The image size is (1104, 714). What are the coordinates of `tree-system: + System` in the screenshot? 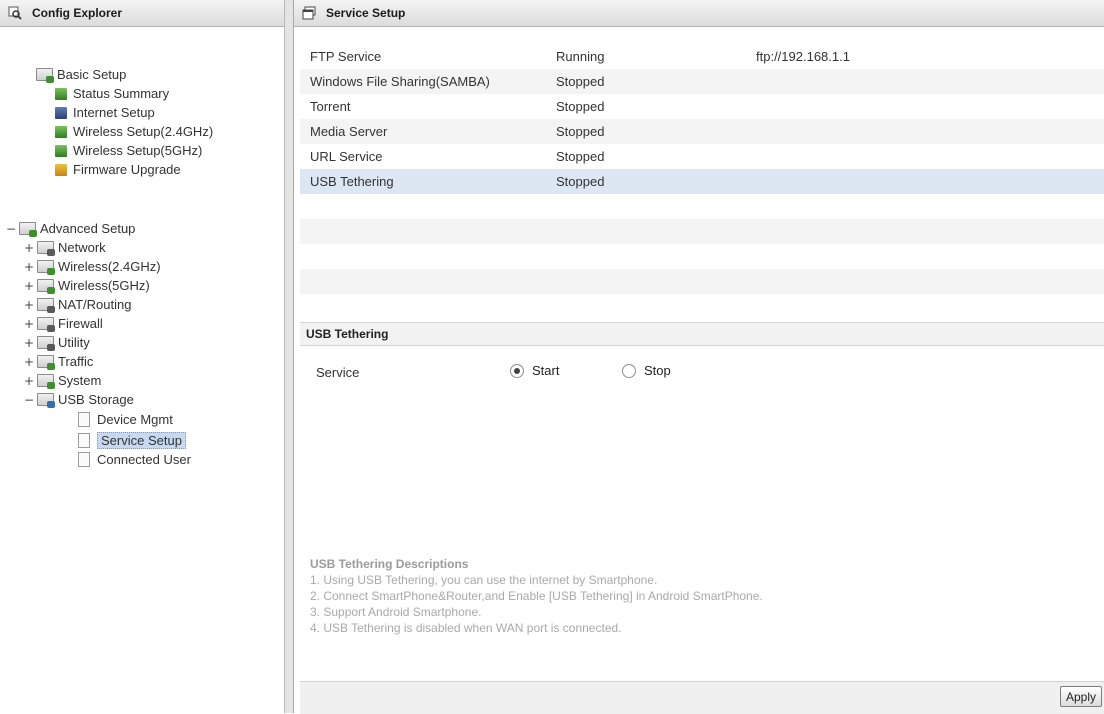 It's located at (62, 381).